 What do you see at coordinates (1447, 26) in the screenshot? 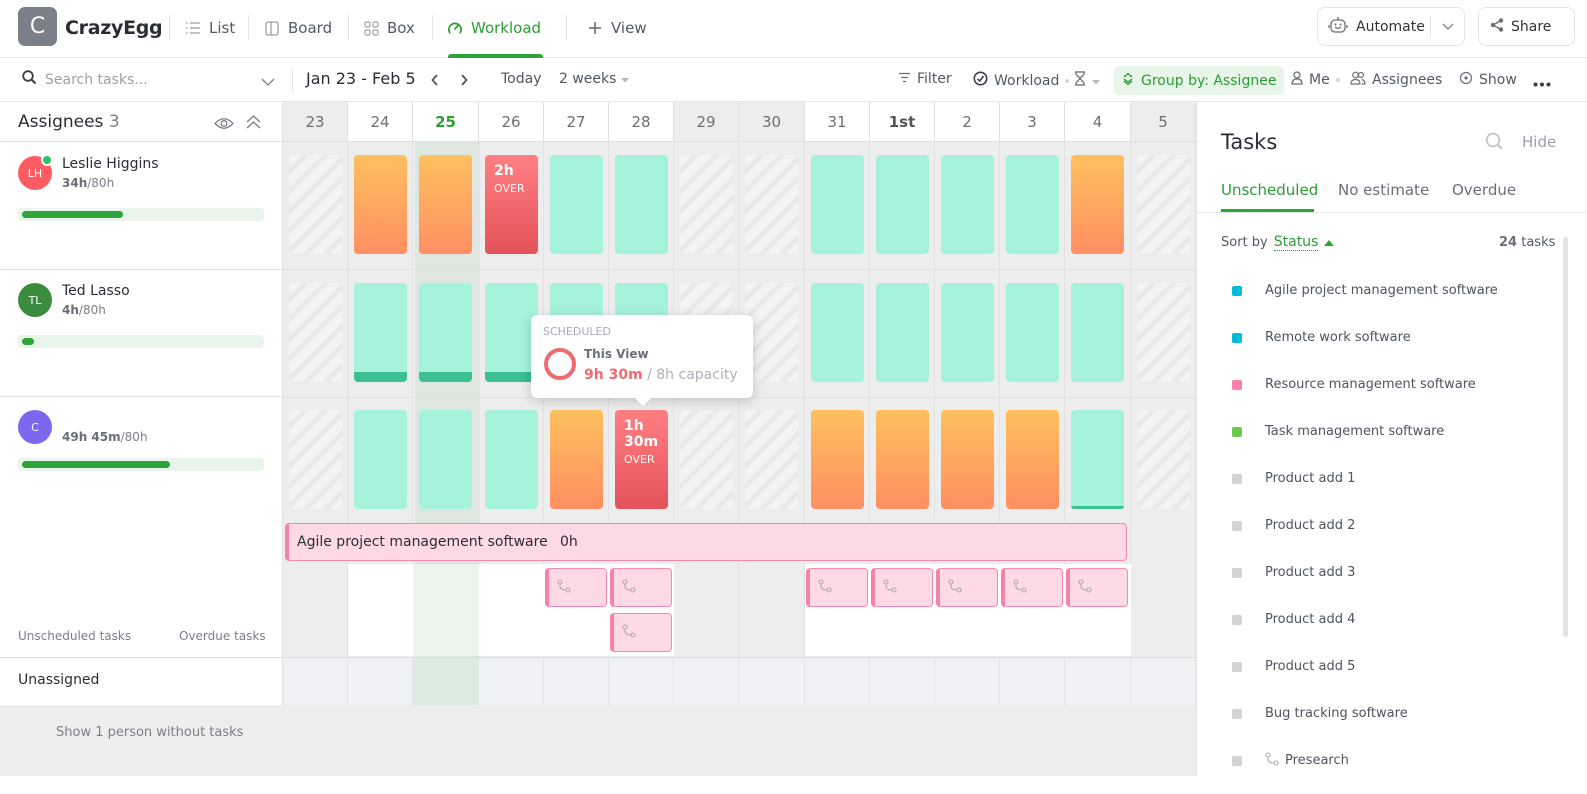
I see `automate-dropdown` at bounding box center [1447, 26].